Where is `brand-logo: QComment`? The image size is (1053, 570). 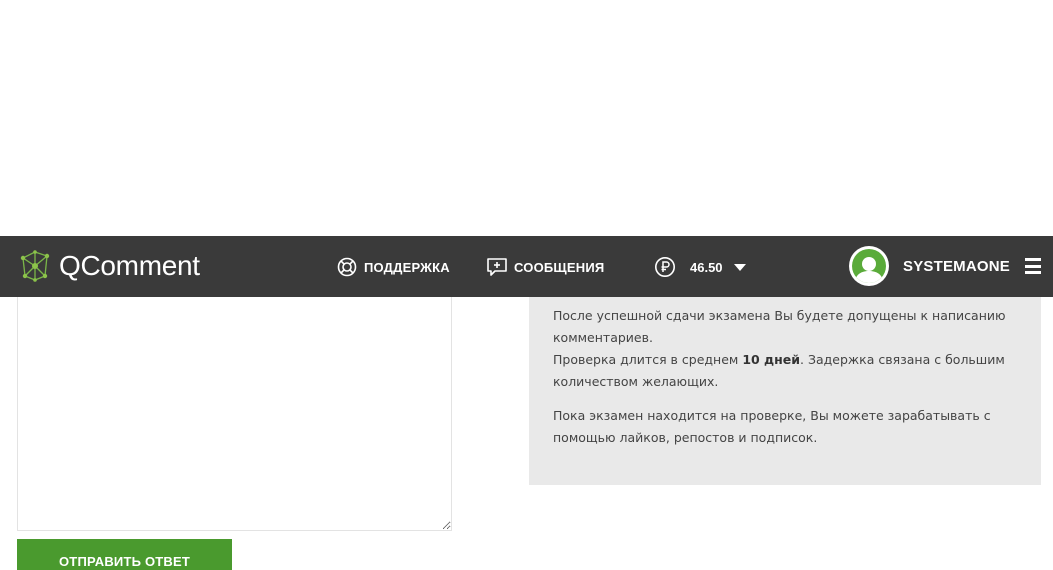 brand-logo: QComment is located at coordinates (117, 266).